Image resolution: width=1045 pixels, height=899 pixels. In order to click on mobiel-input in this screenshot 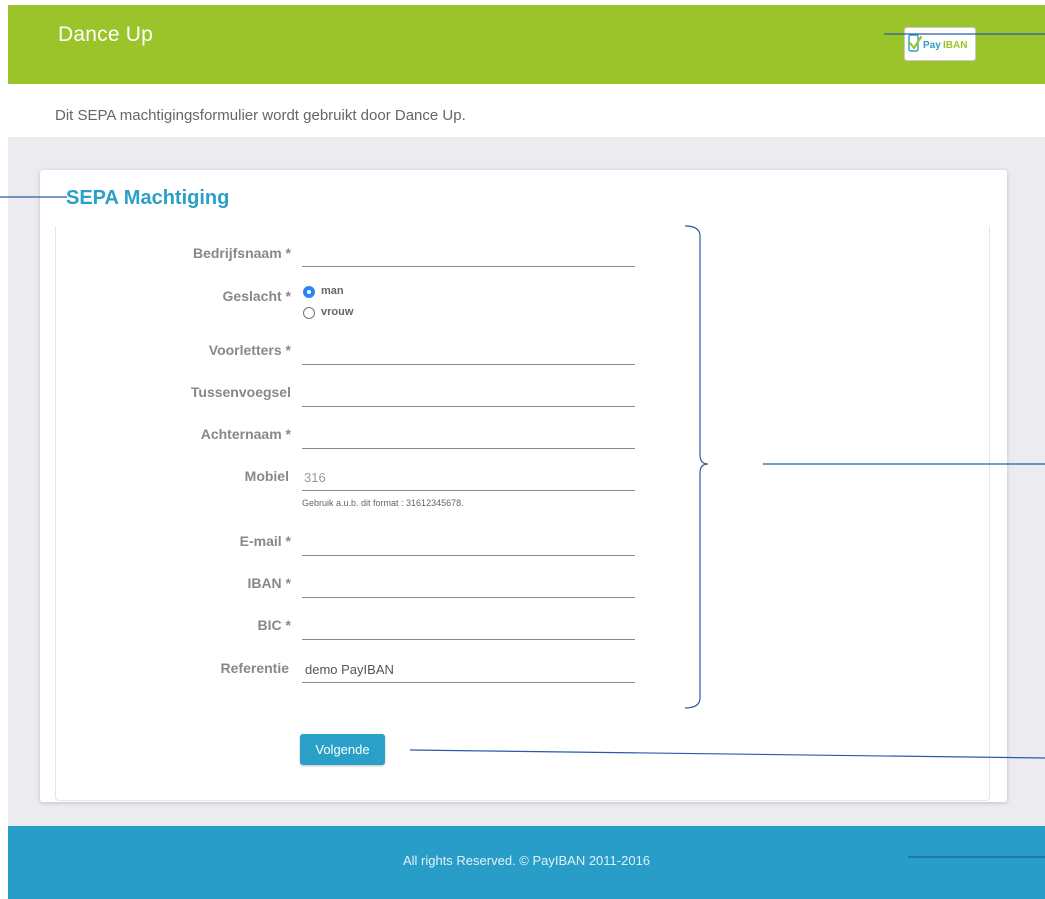, I will do `click(468, 490)`.